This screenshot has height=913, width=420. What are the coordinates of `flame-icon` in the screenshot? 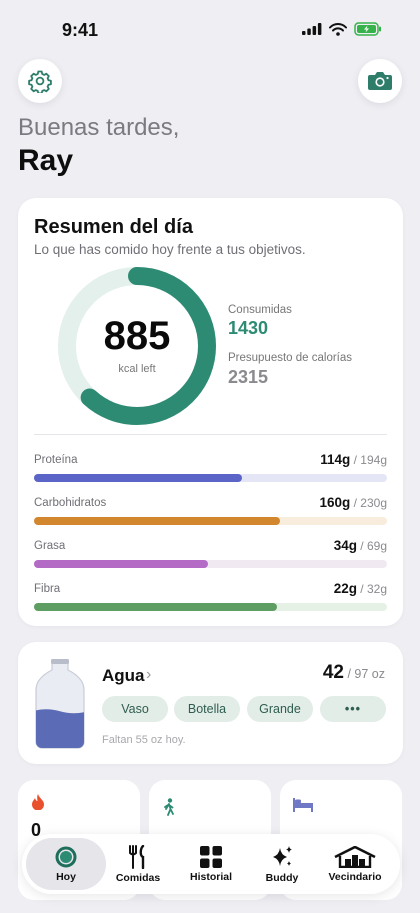 It's located at (38, 802).